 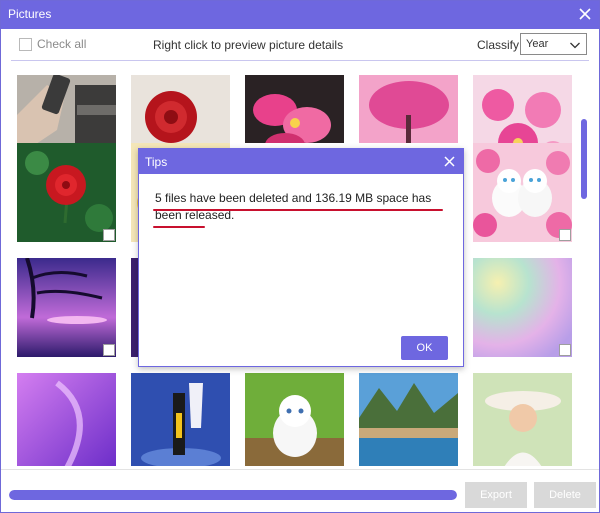 What do you see at coordinates (575, 45) in the screenshot?
I see `chevron-down-icon` at bounding box center [575, 45].